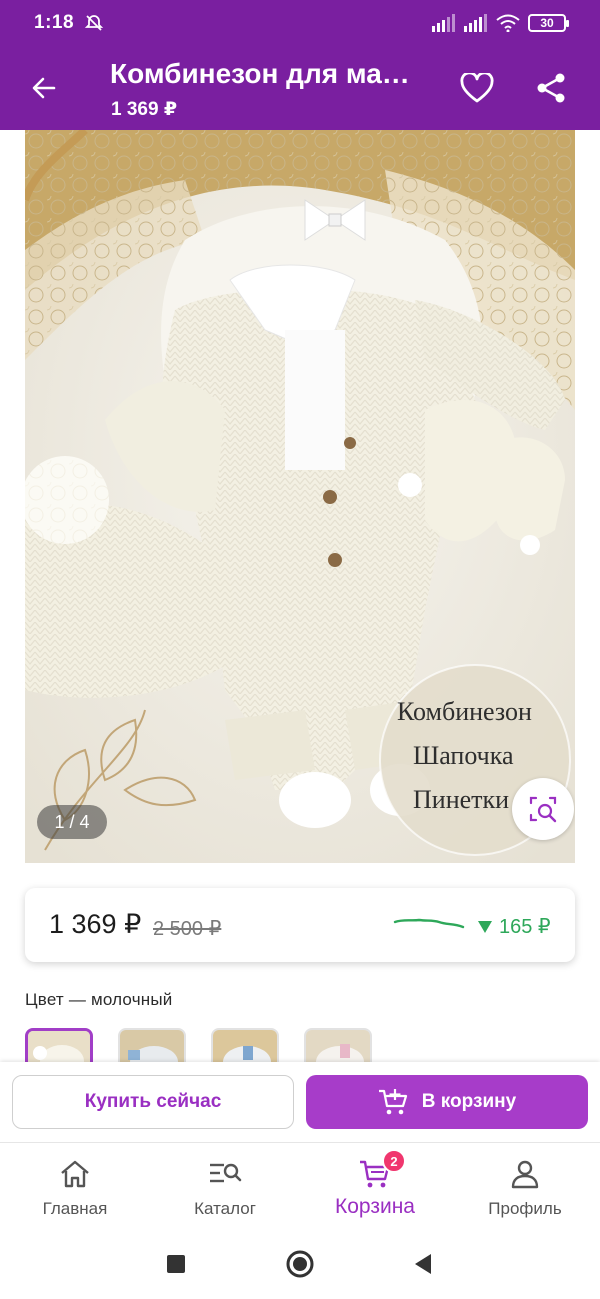 This screenshot has height=1299, width=600. Describe the element at coordinates (94, 23) in the screenshot. I see `dnd-off-icon` at that location.